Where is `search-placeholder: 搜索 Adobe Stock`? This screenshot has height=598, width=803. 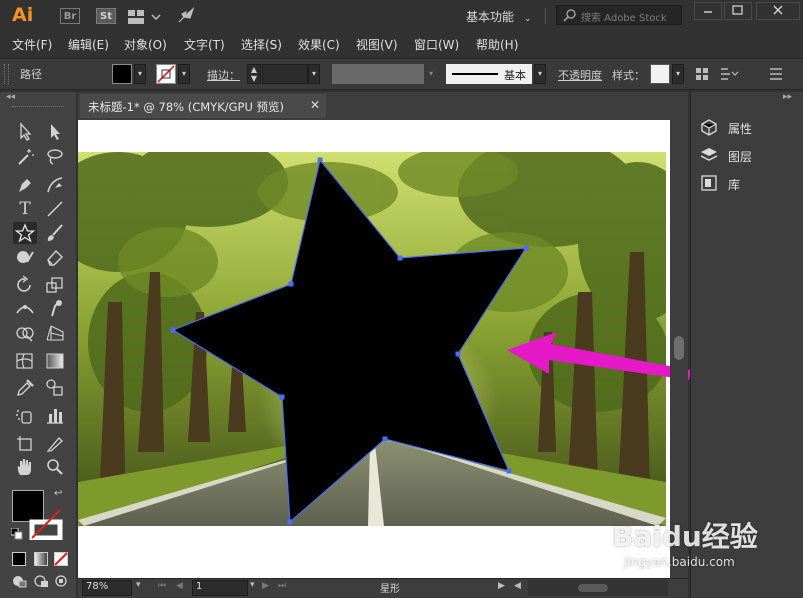
search-placeholder: 搜索 Adobe Stock is located at coordinates (624, 18).